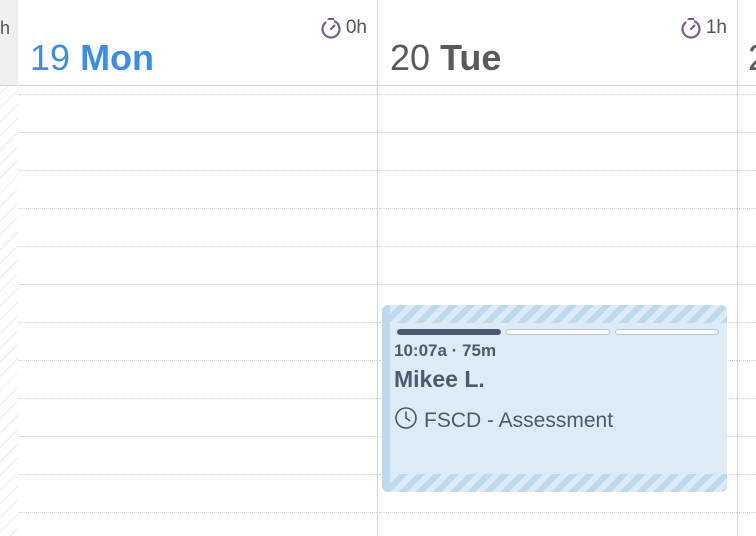  Describe the element at coordinates (356, 27) in the screenshot. I see `hours-logged: 0h` at that location.